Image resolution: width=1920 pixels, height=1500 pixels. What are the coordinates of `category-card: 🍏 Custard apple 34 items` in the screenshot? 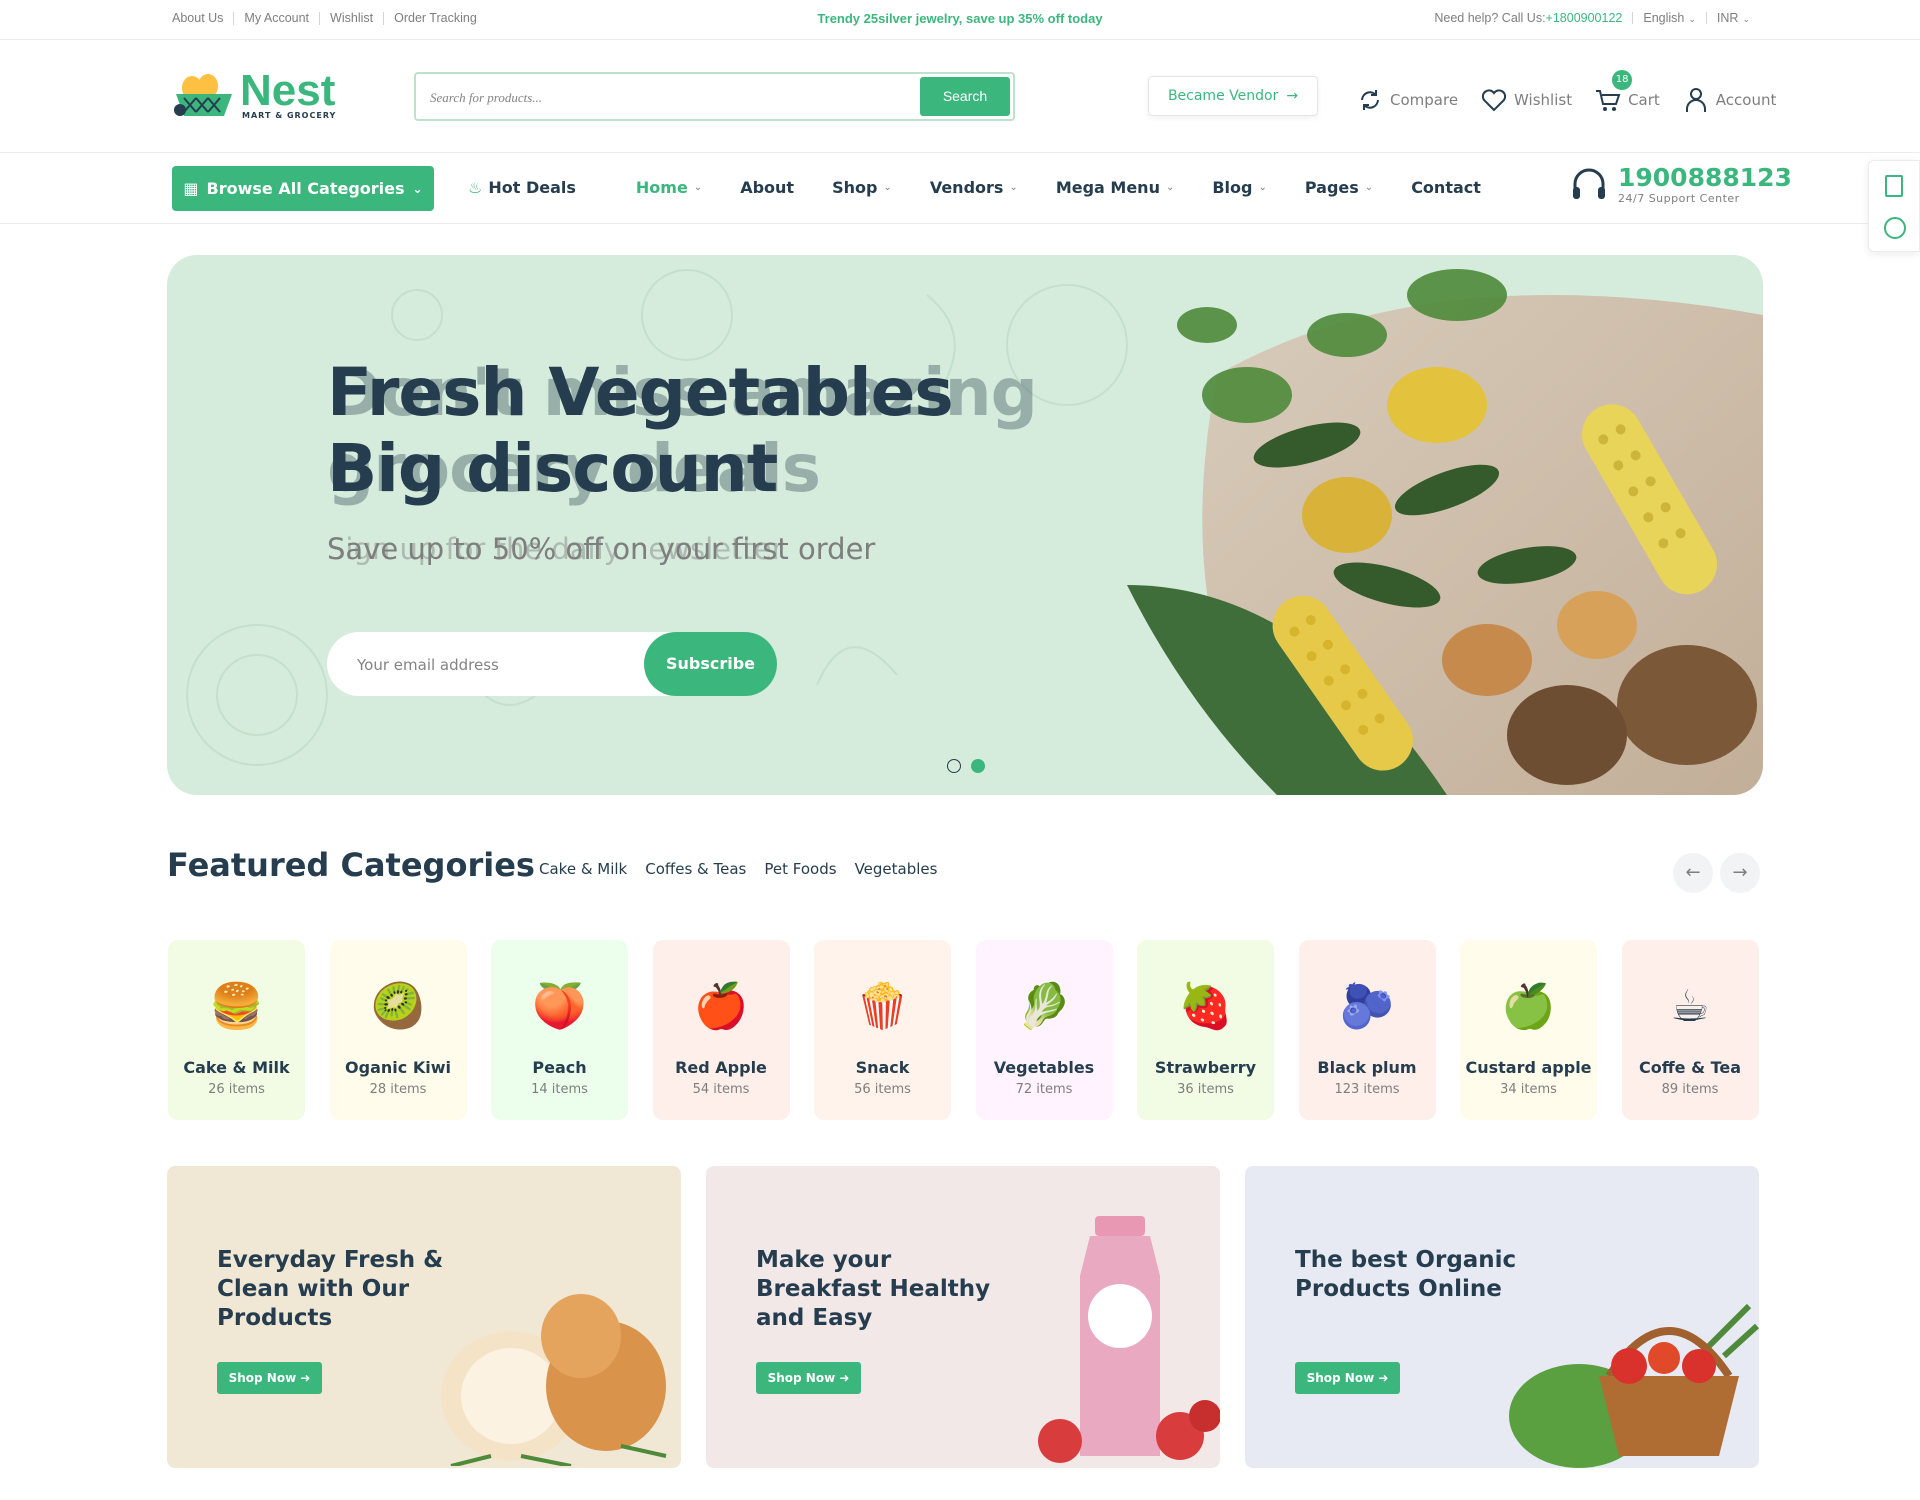 It's located at (1528, 1030).